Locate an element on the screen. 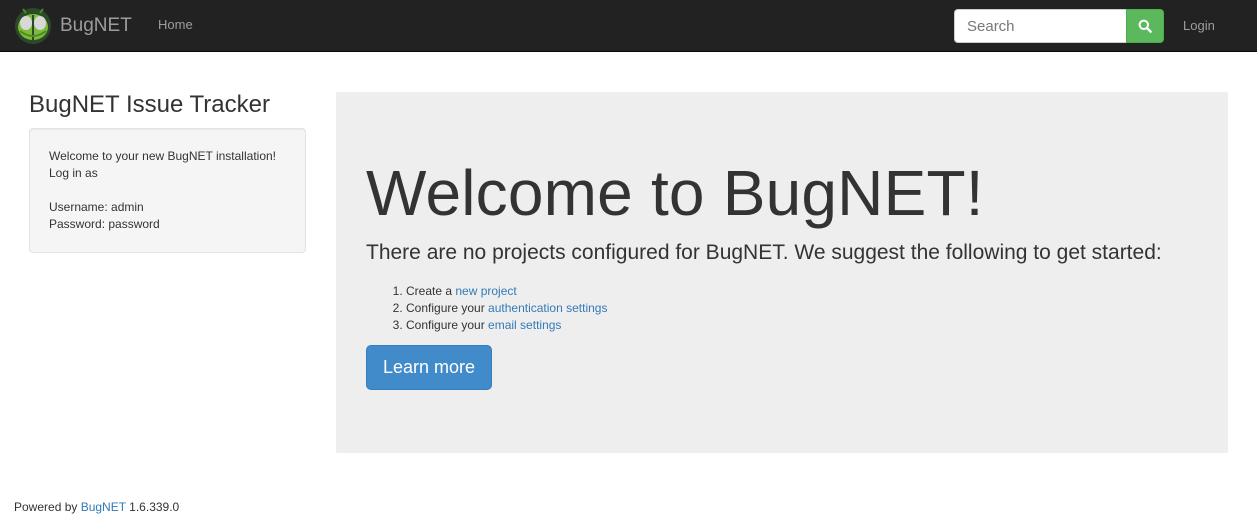 The image size is (1257, 530). step-item: Configure your authentication settings is located at coordinates (506, 308).